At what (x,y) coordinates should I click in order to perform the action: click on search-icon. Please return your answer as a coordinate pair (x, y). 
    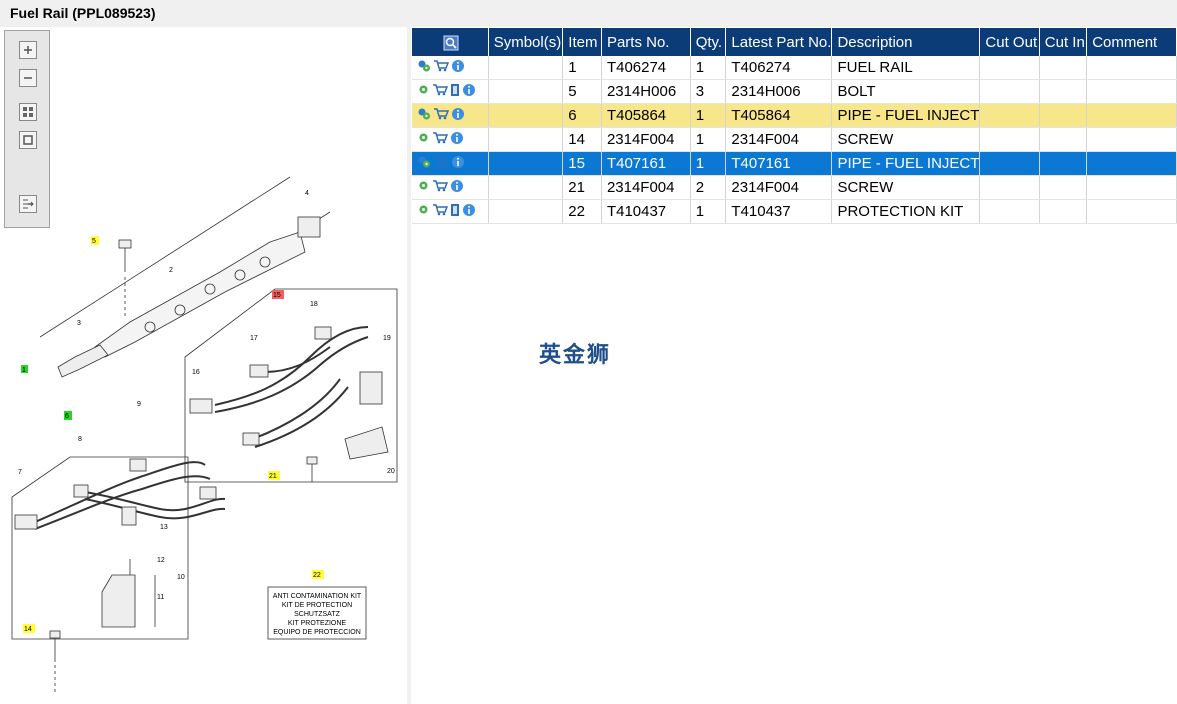
    Looking at the image, I should click on (451, 43).